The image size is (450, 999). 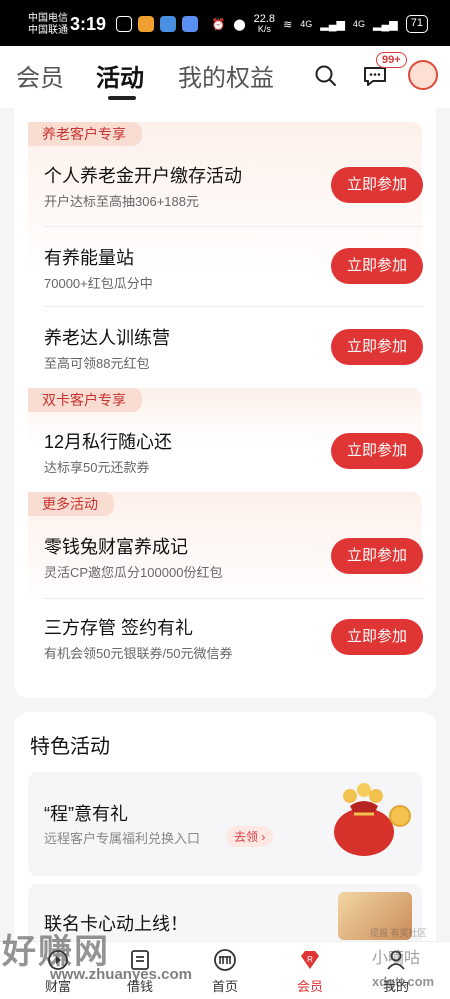 I want to click on location-icon: ⬤, so click(x=239, y=24).